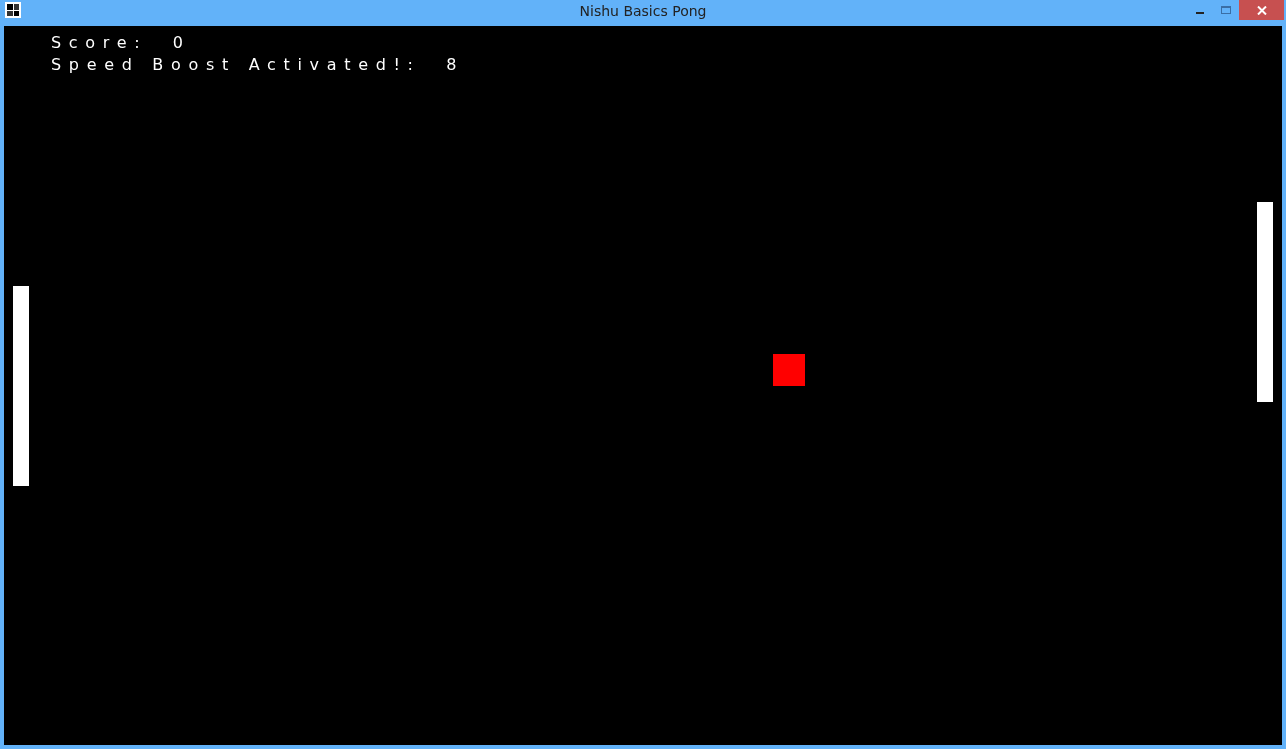  Describe the element at coordinates (121, 43) in the screenshot. I see `hud-text: Score: 0` at that location.